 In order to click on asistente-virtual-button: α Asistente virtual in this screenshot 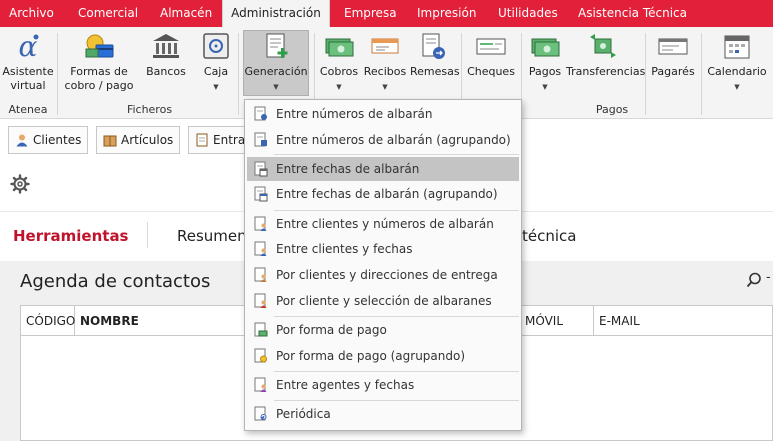, I will do `click(28, 62)`.